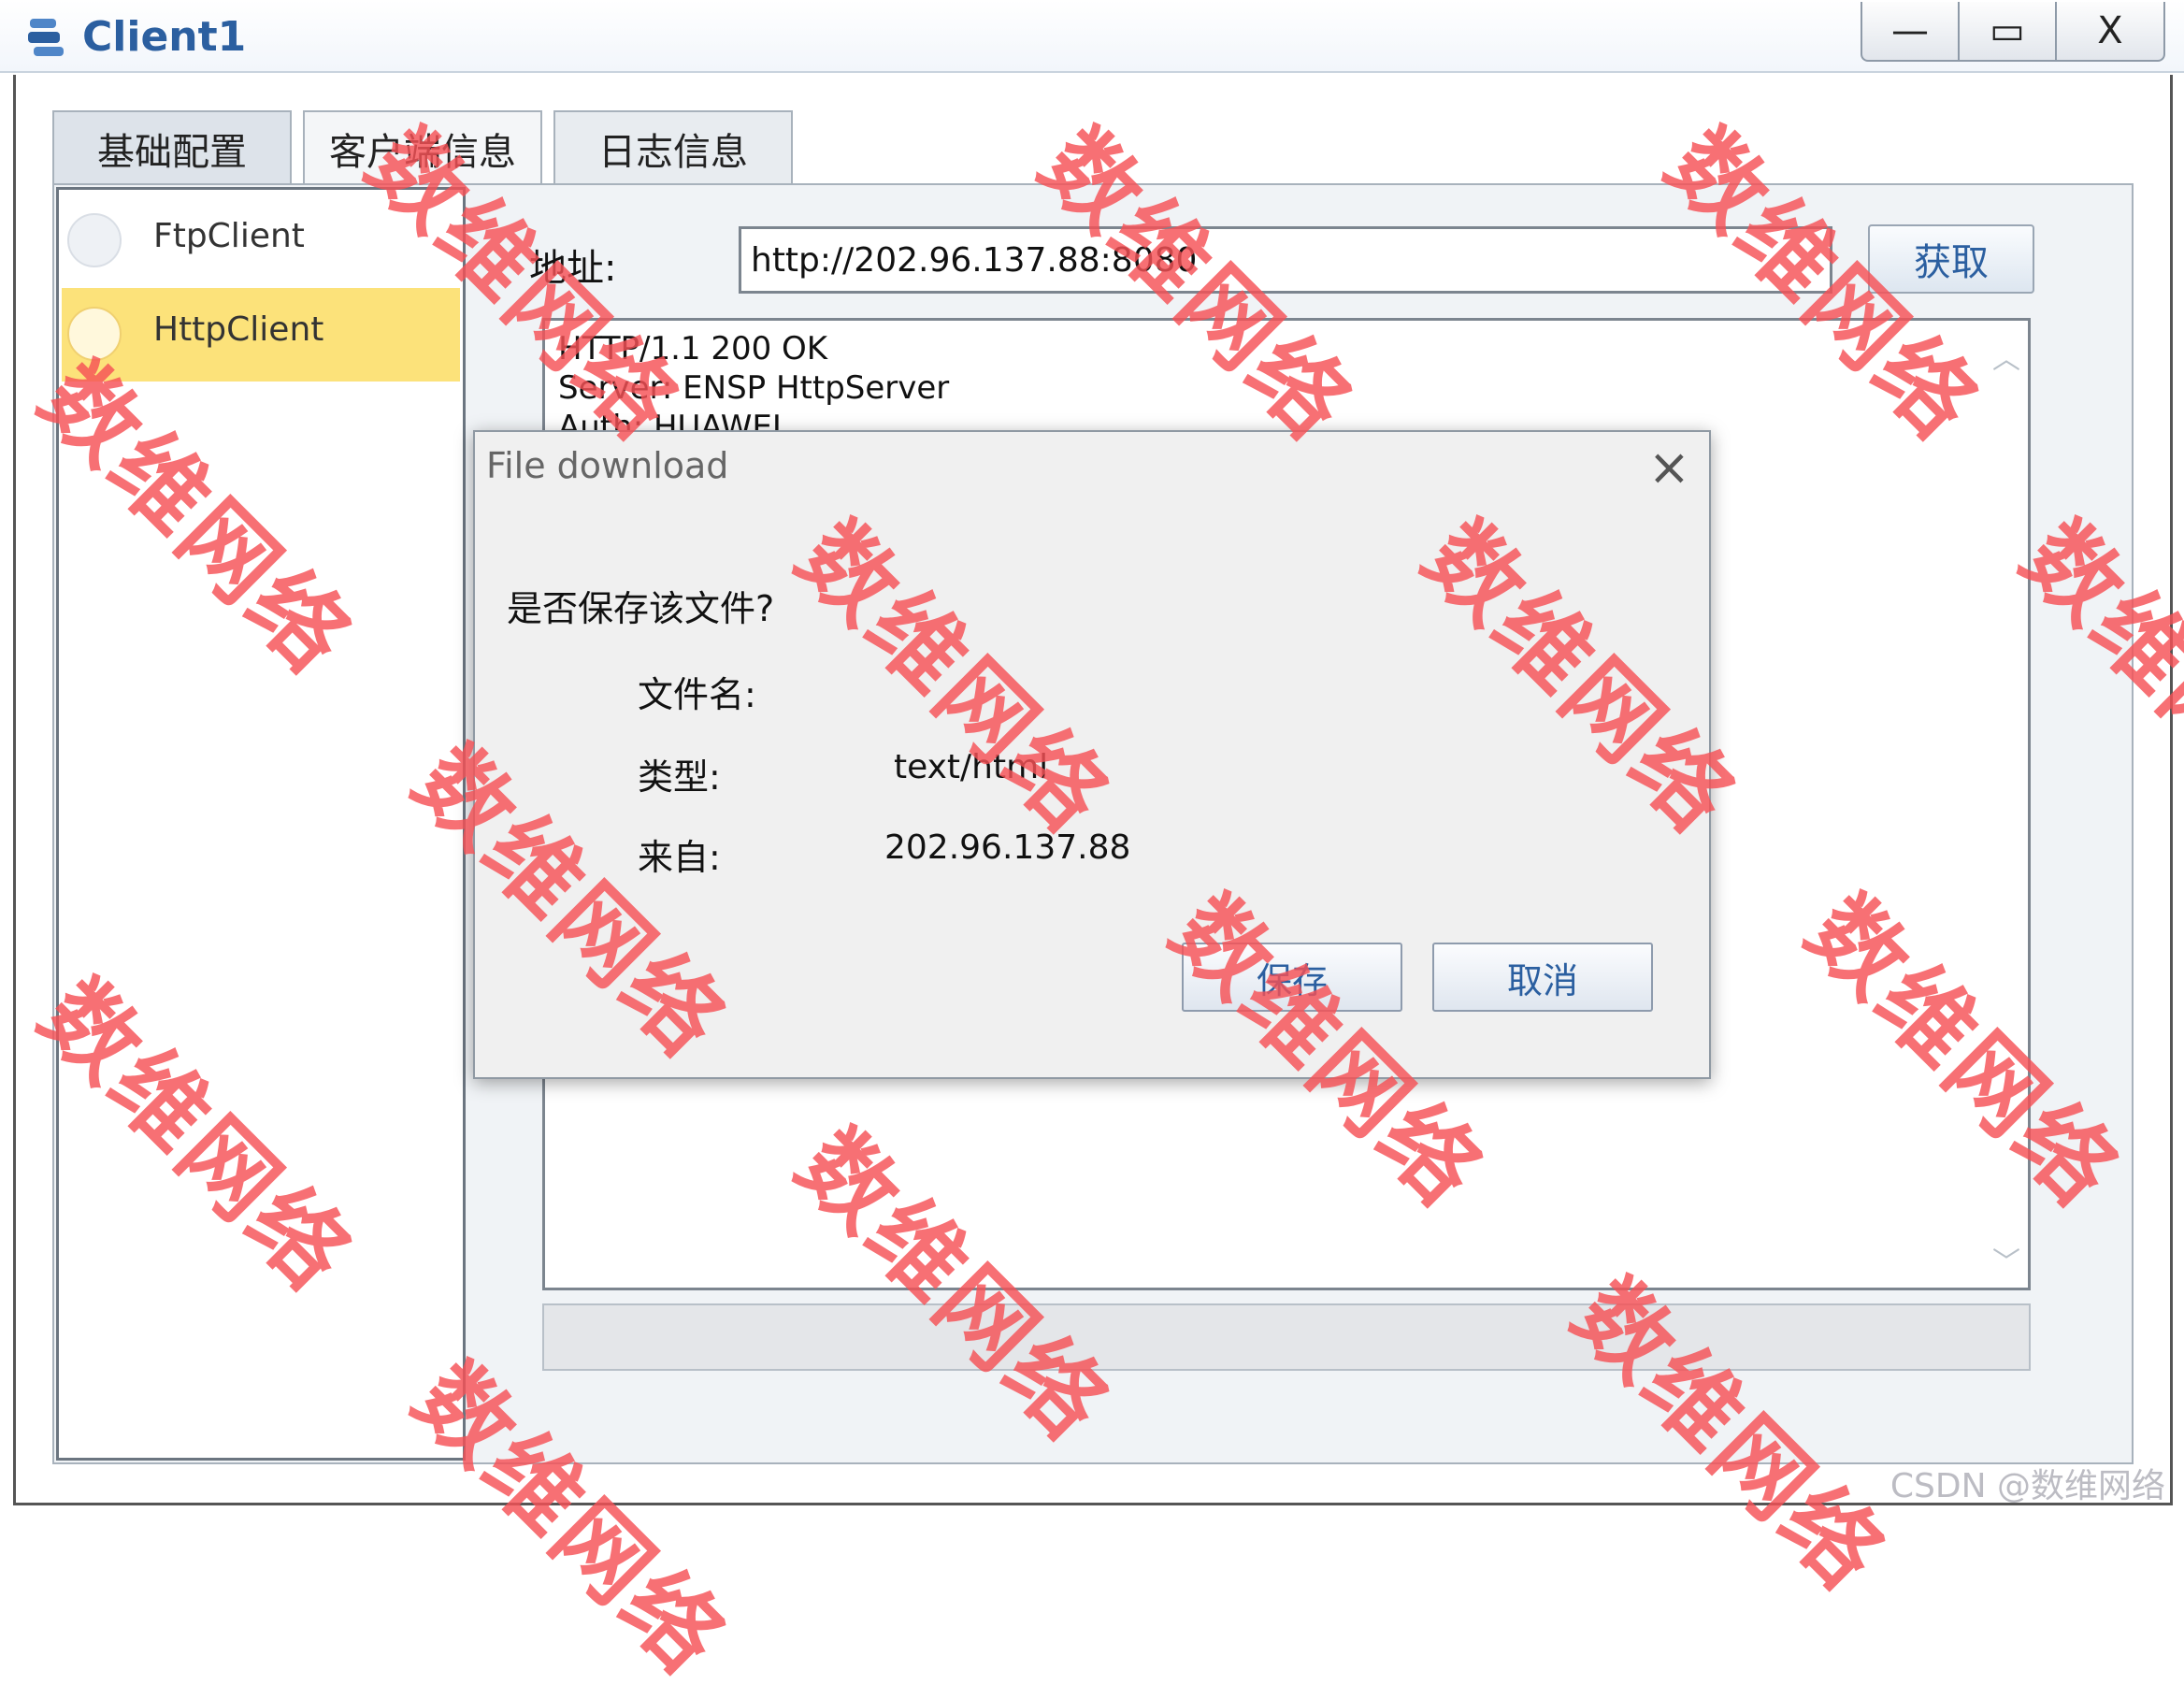 The image size is (2184, 1699). I want to click on response-line: HTTP/1.1 200 OK, so click(693, 348).